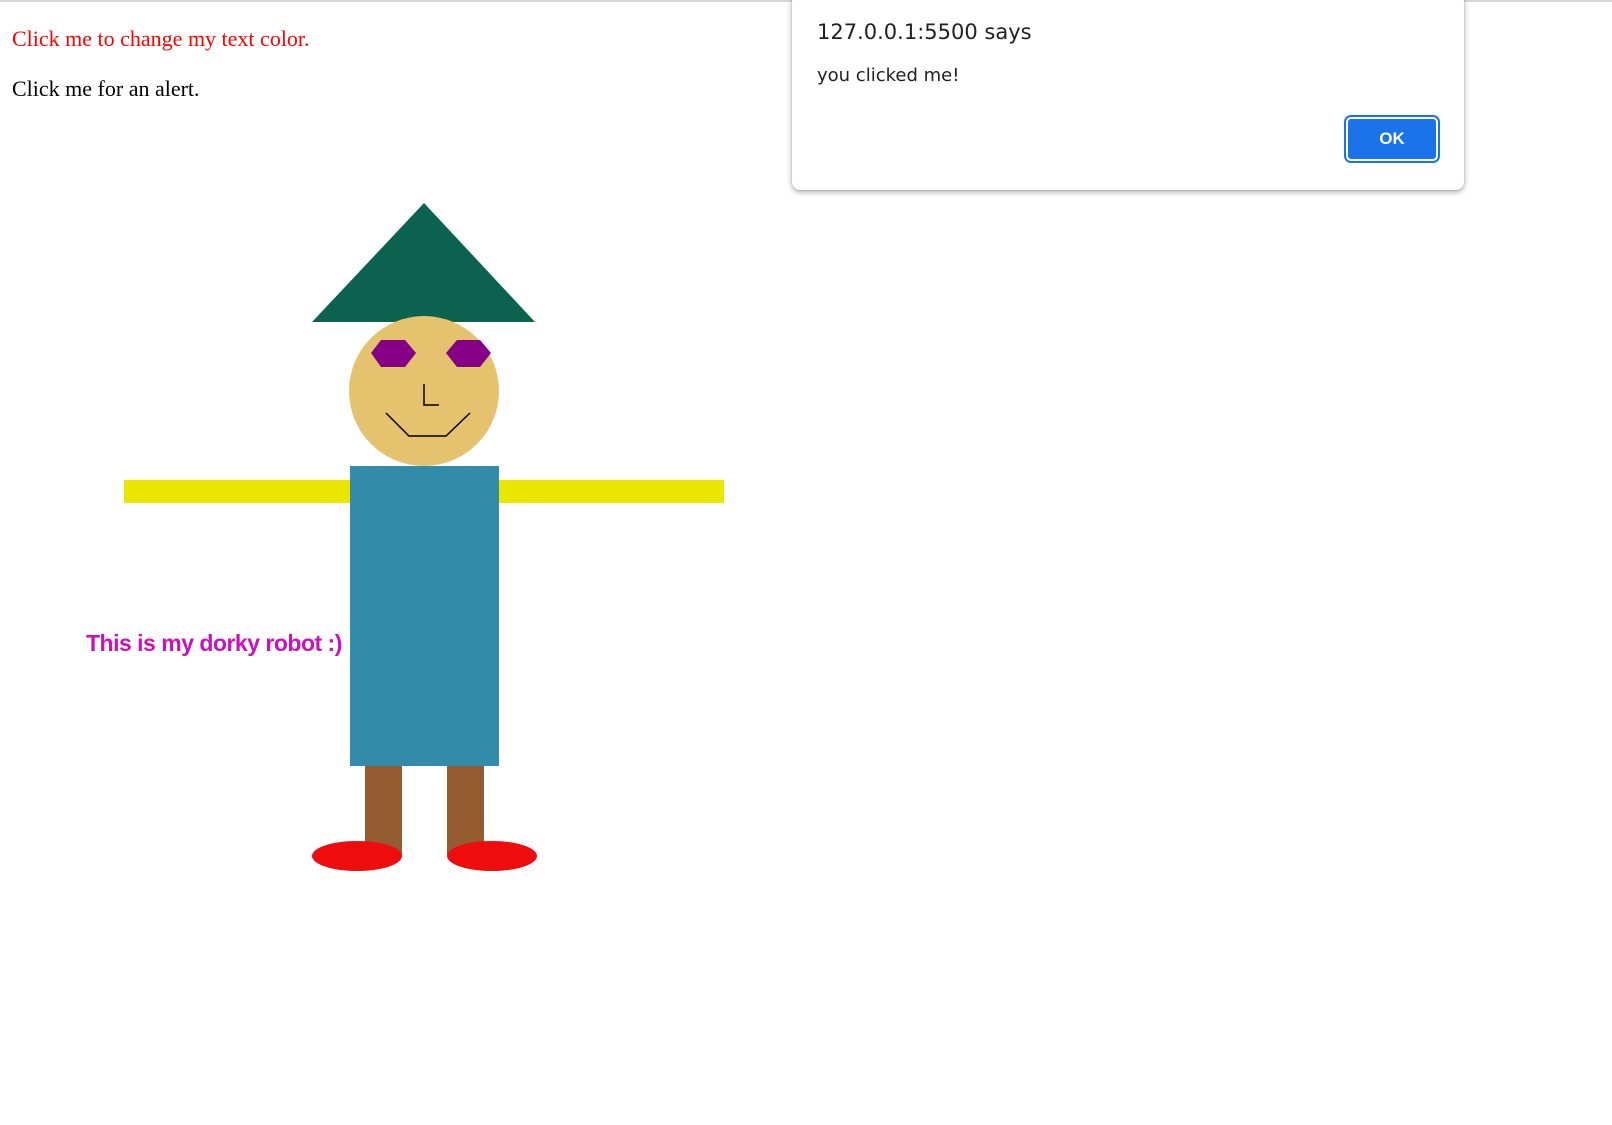 The image size is (1612, 1125). What do you see at coordinates (924, 32) in the screenshot?
I see `dialog-title: 127.0.0.1:5500 says` at bounding box center [924, 32].